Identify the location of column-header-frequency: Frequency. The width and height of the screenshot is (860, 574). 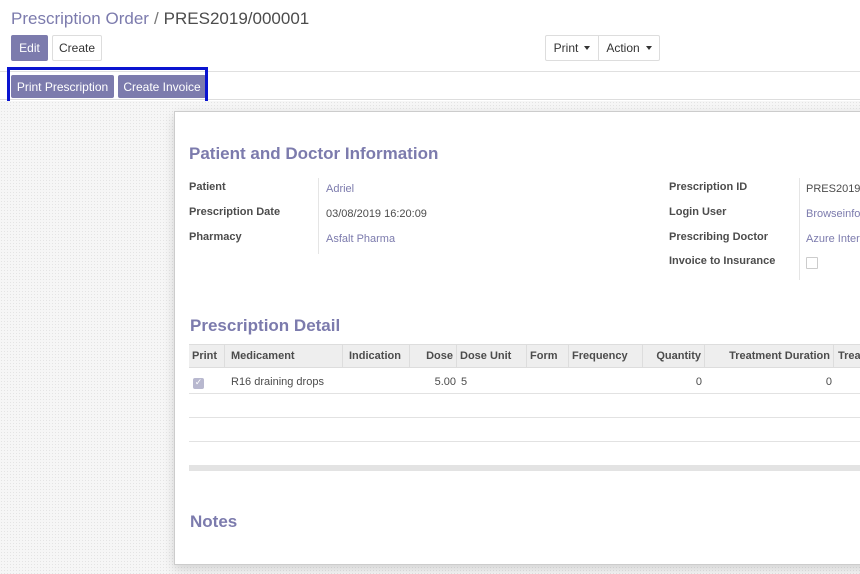
(606, 356).